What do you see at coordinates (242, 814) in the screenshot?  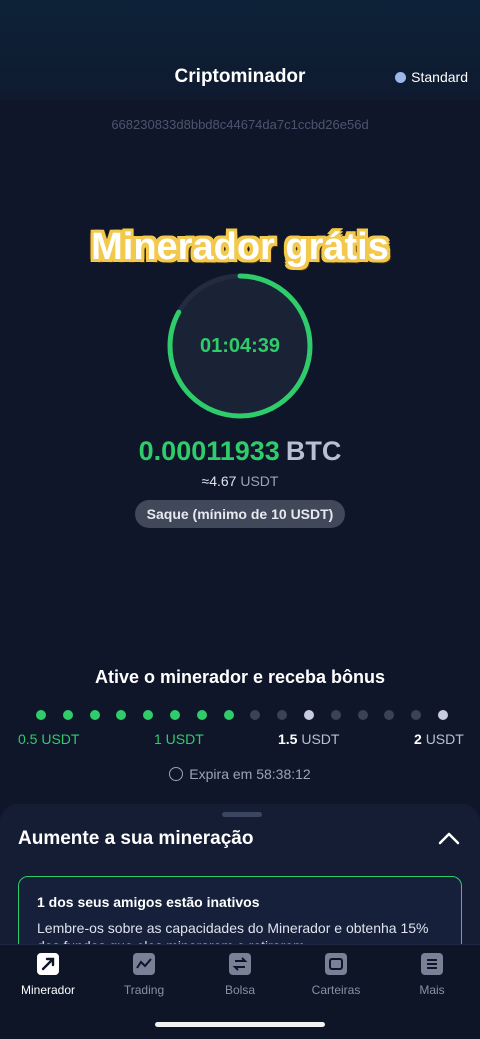 I see `sheet-drag-handle` at bounding box center [242, 814].